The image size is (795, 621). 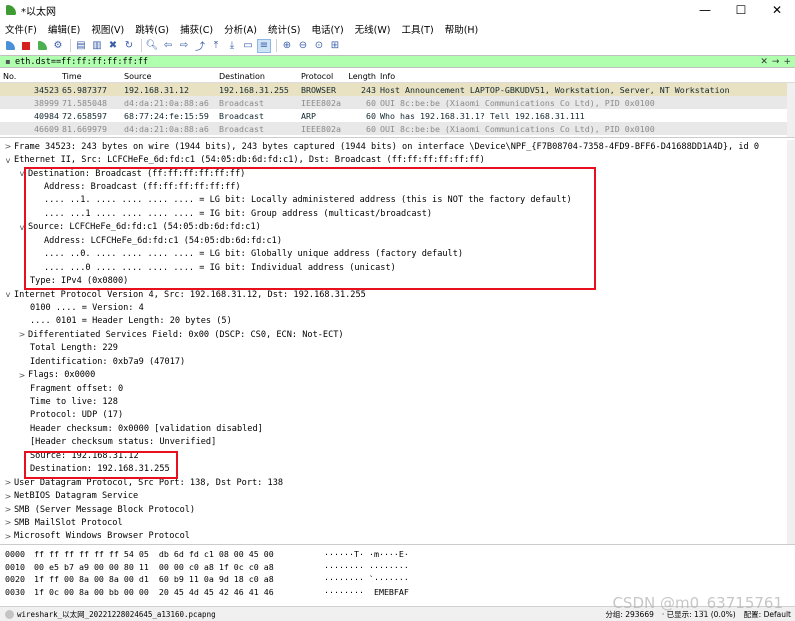 What do you see at coordinates (324, 76) in the screenshot?
I see `col-protocol-header: Protocol` at bounding box center [324, 76].